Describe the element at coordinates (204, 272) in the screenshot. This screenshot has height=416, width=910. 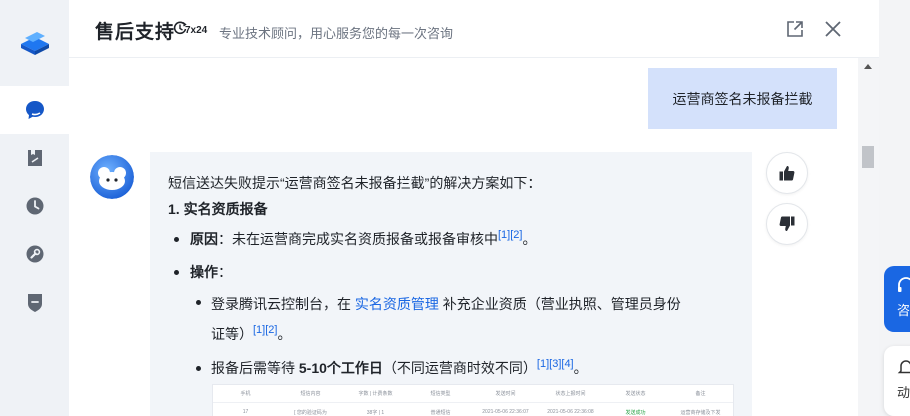
I see `action-label: 操作` at that location.